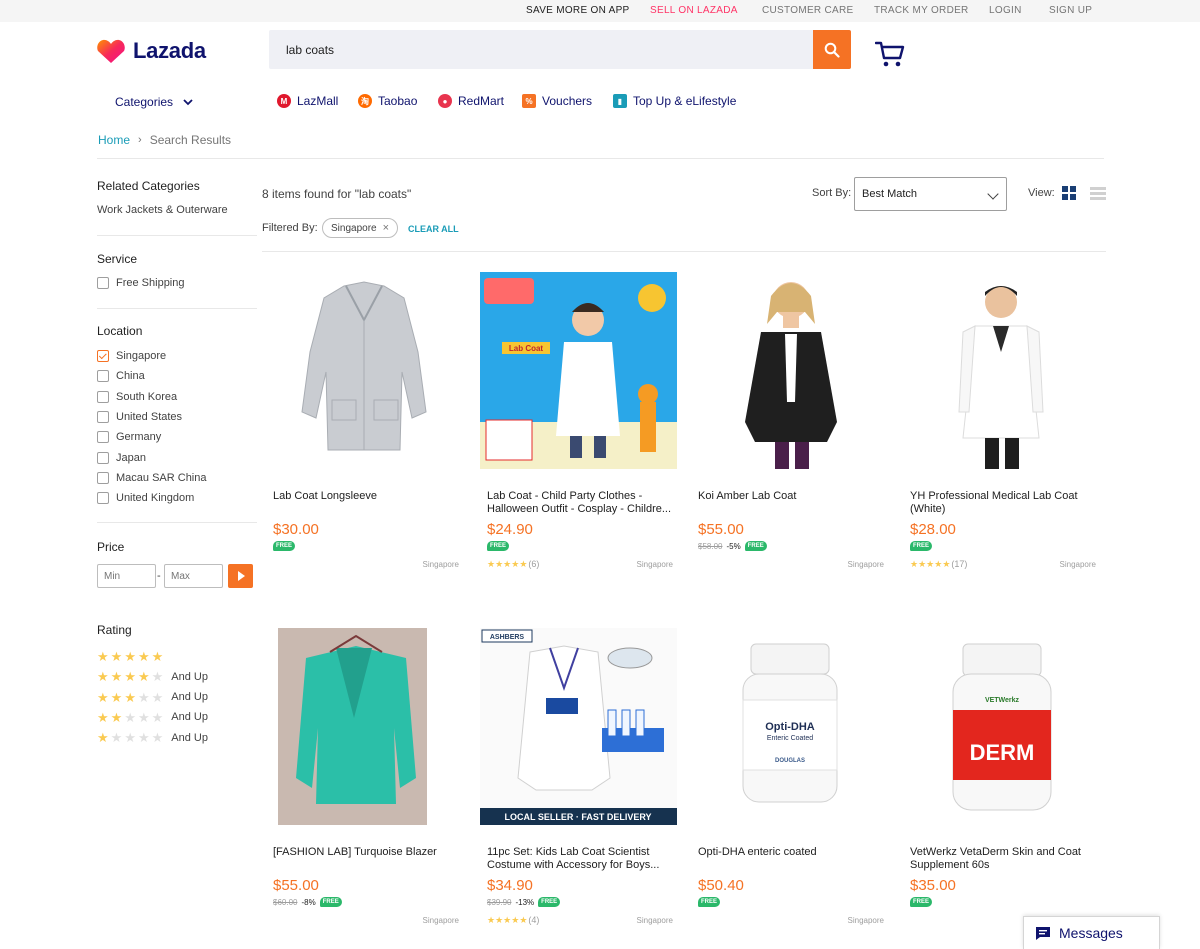 The width and height of the screenshot is (1200, 949). What do you see at coordinates (808, 10) in the screenshot?
I see `customer-care-link: CUSTOMER CARE` at bounding box center [808, 10].